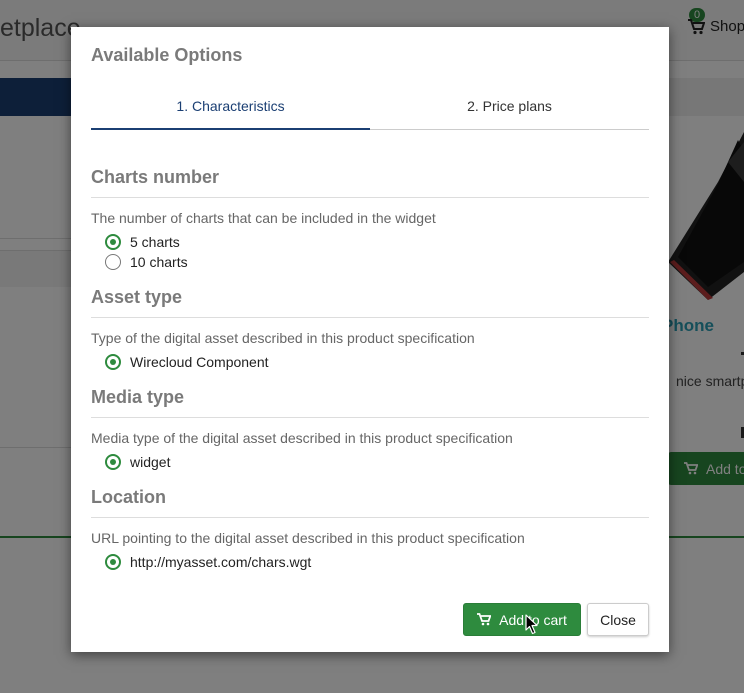 The height and width of the screenshot is (693, 744). I want to click on option-label: Wirecloud Component, so click(199, 362).